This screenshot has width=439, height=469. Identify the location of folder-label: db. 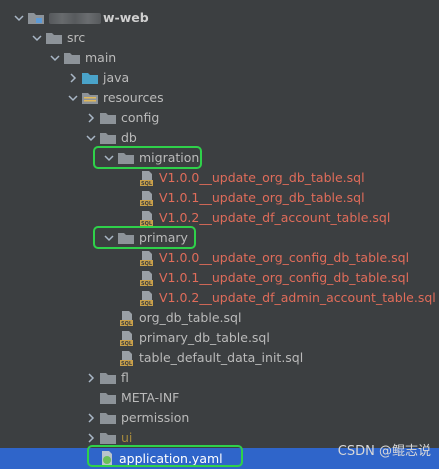
(129, 137).